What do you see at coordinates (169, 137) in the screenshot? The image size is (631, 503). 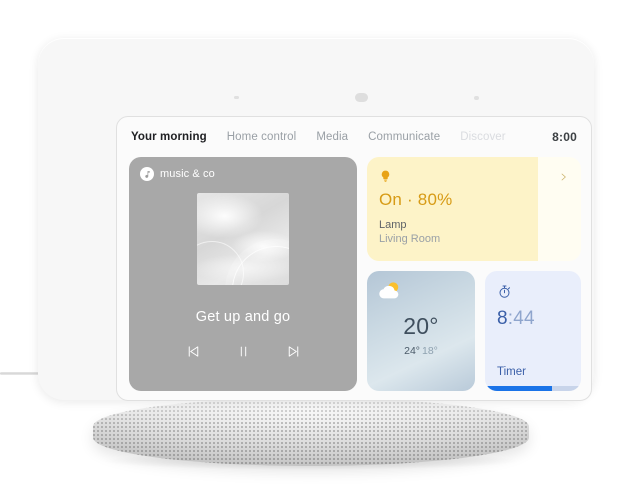 I see `tab-your-morning: Your morning` at bounding box center [169, 137].